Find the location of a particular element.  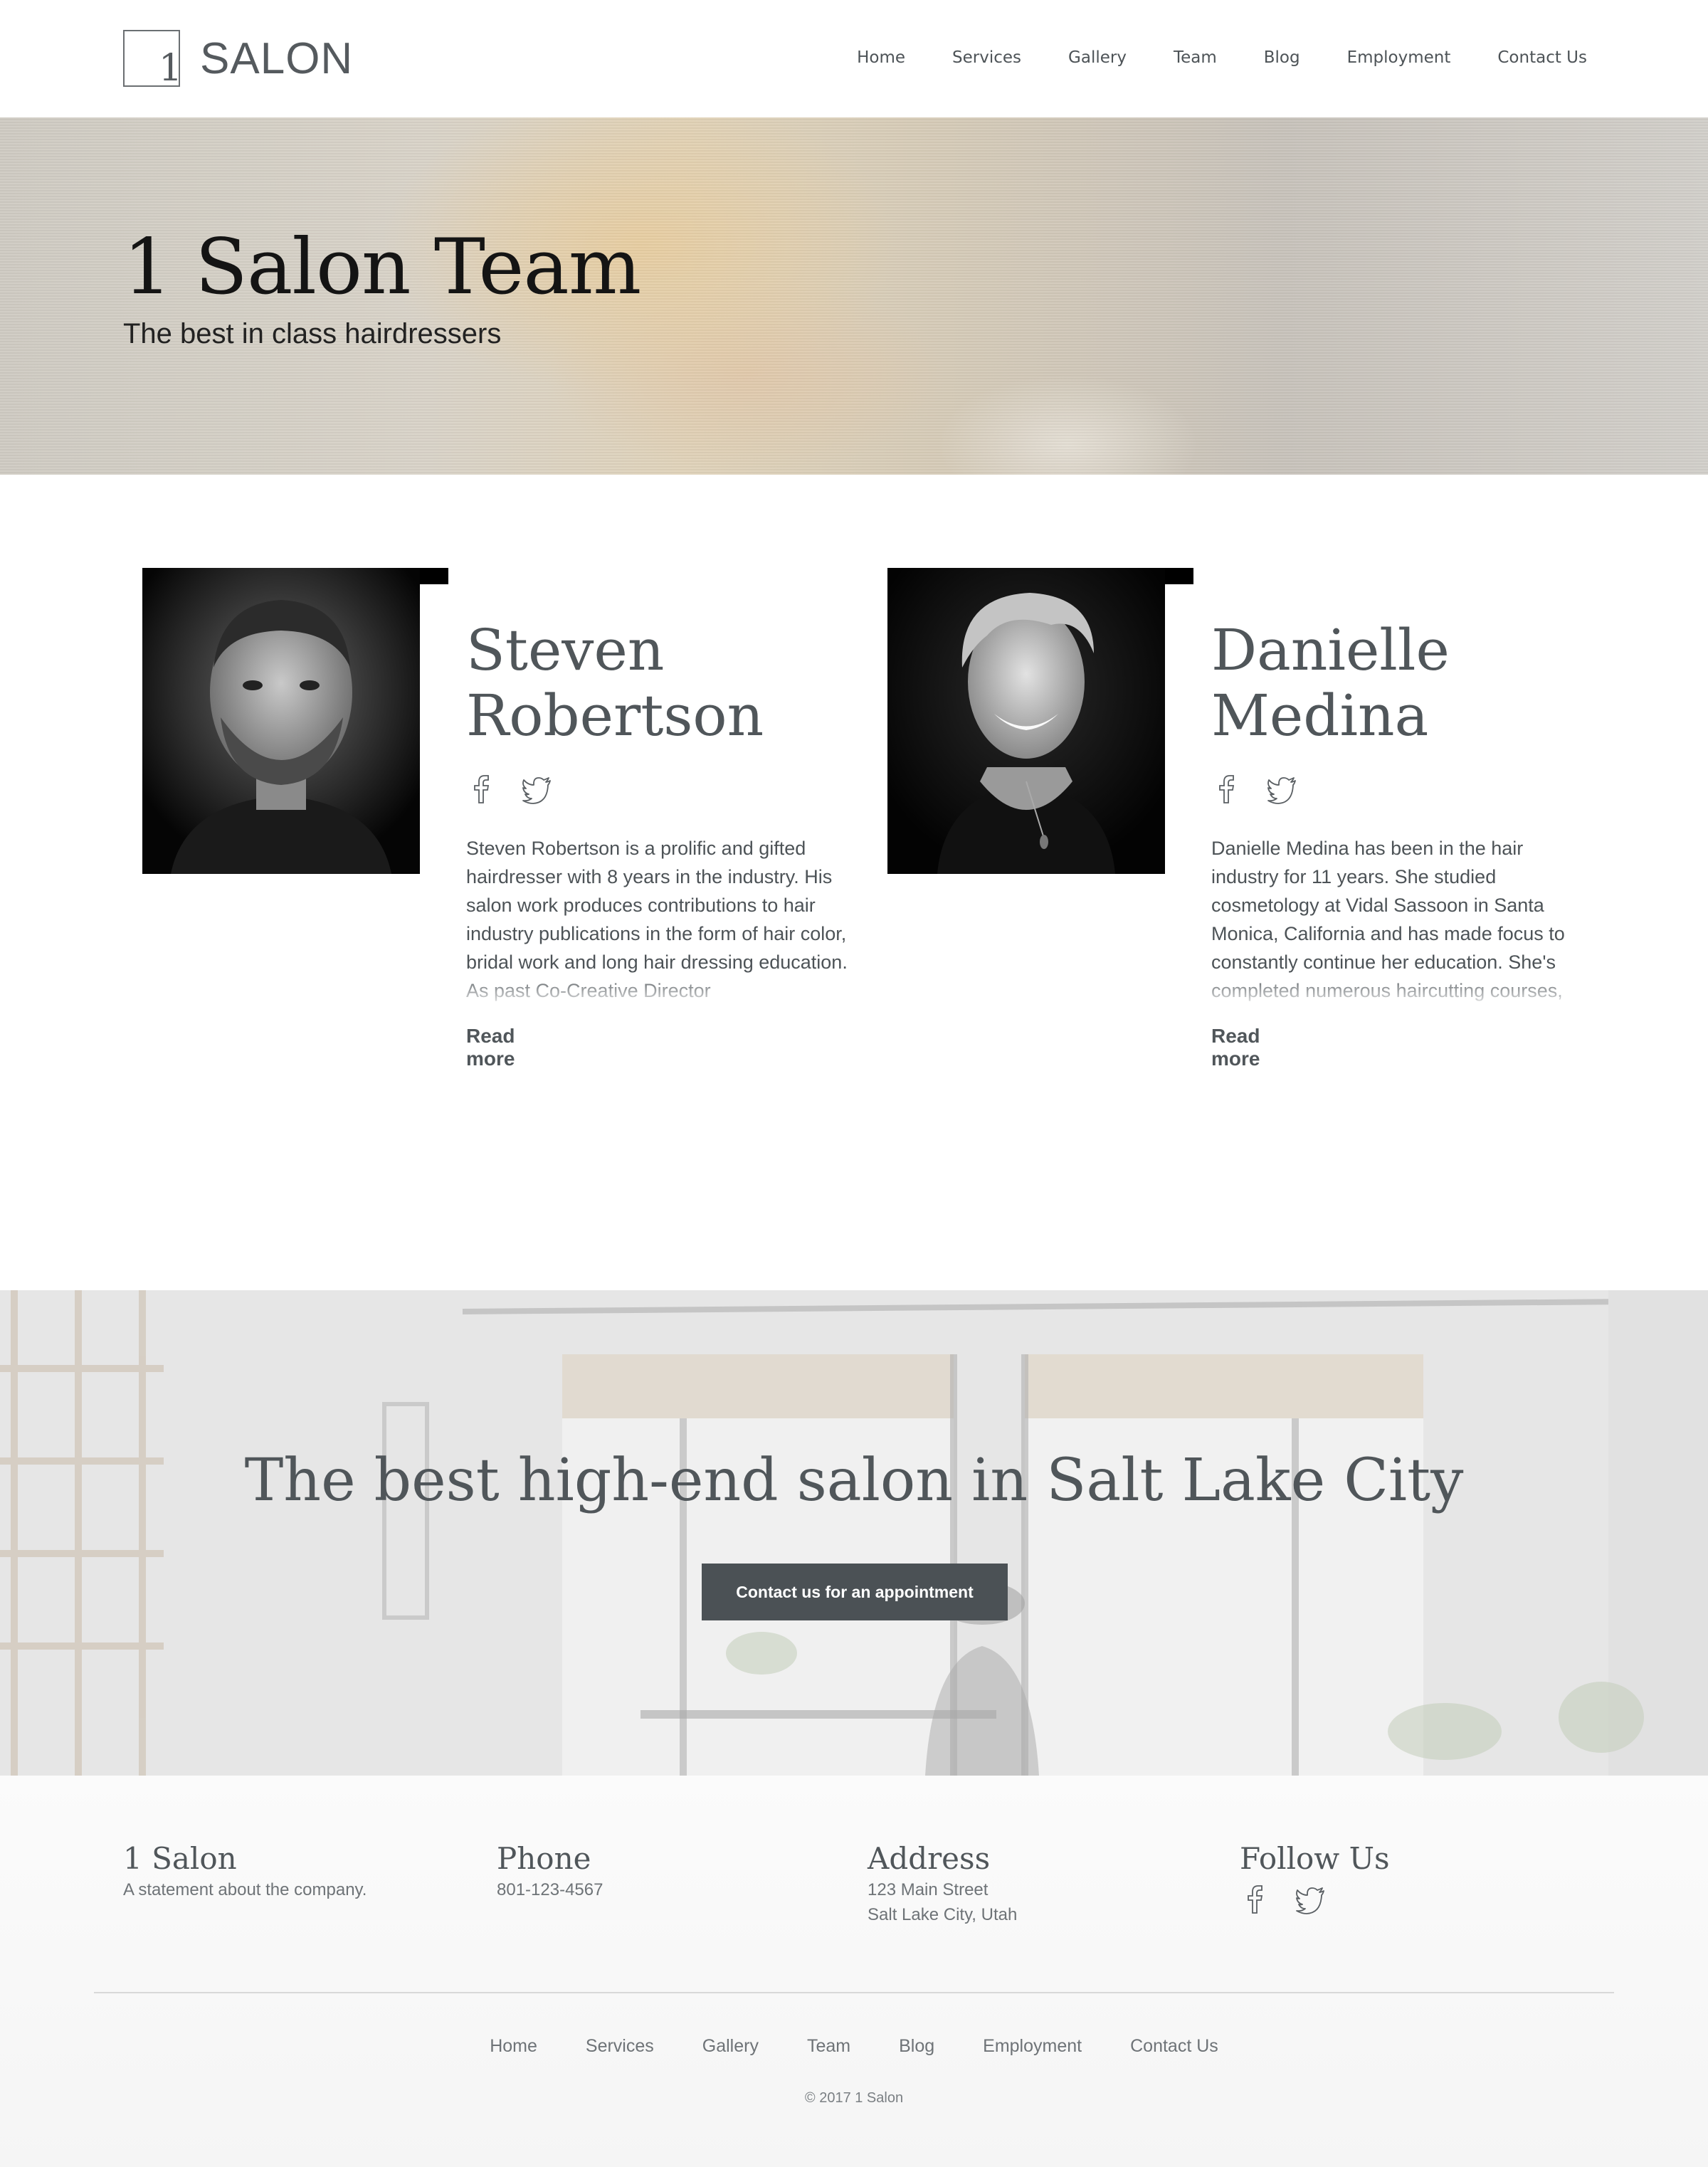

footer-divider is located at coordinates (854, 1992).